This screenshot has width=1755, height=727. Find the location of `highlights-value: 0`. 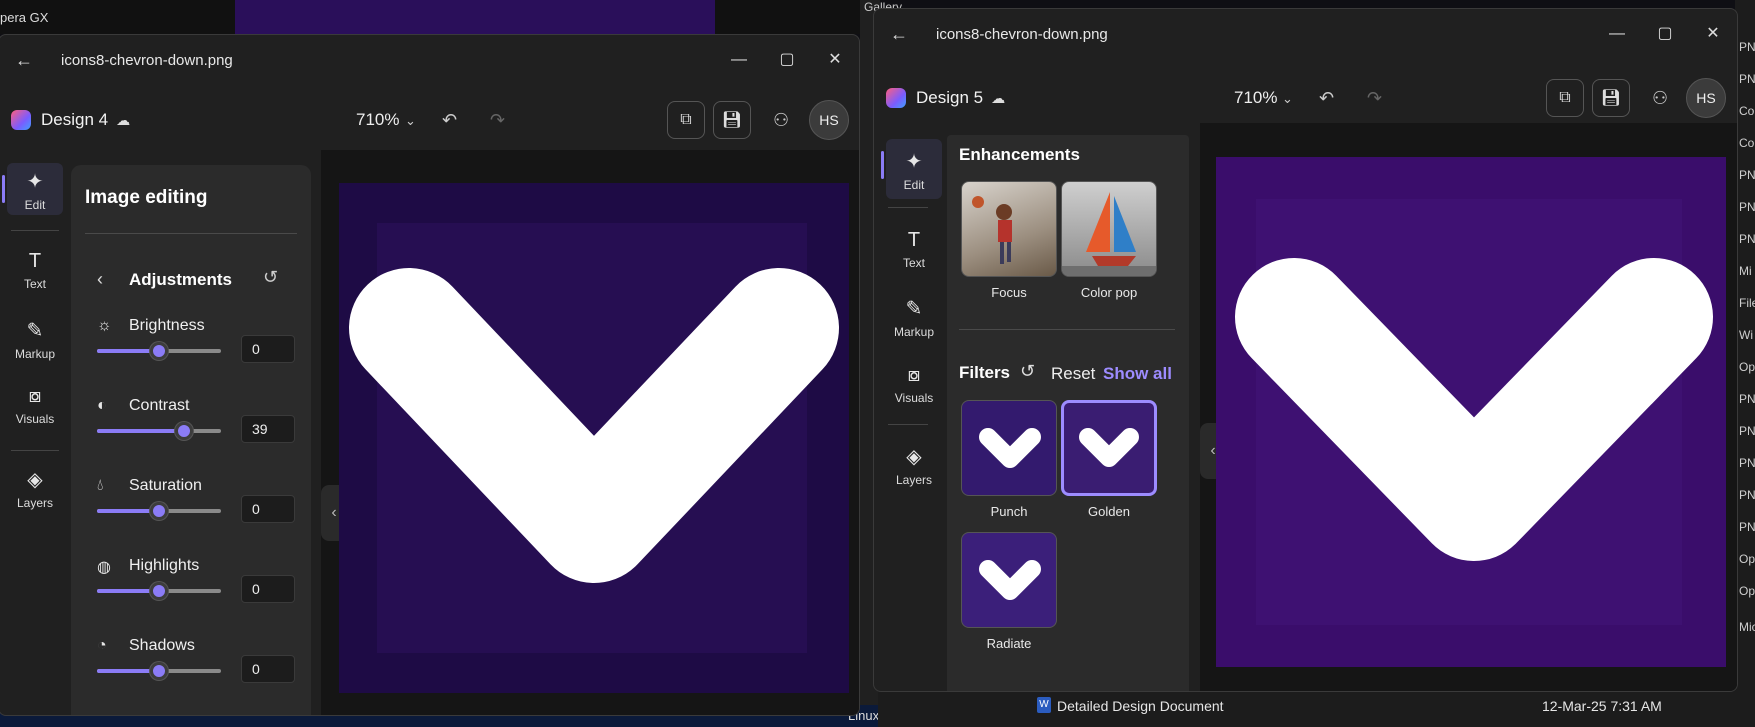

highlights-value: 0 is located at coordinates (268, 589).